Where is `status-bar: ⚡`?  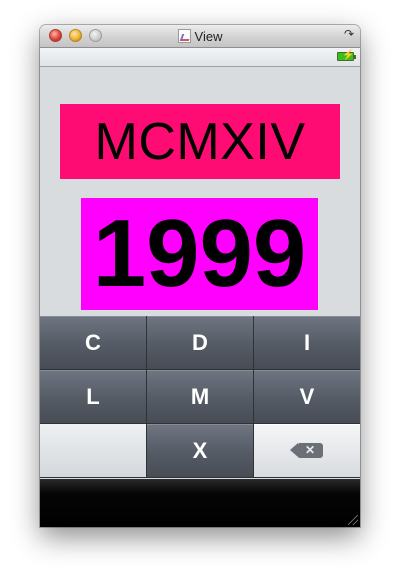 status-bar: ⚡ is located at coordinates (200, 57).